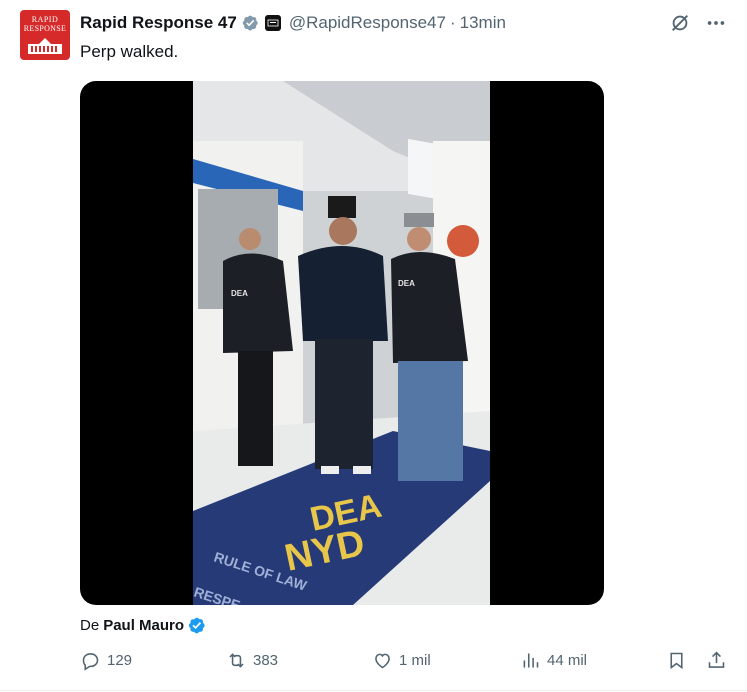  What do you see at coordinates (45, 35) in the screenshot?
I see `avatar: RAPID RESPONSE` at bounding box center [45, 35].